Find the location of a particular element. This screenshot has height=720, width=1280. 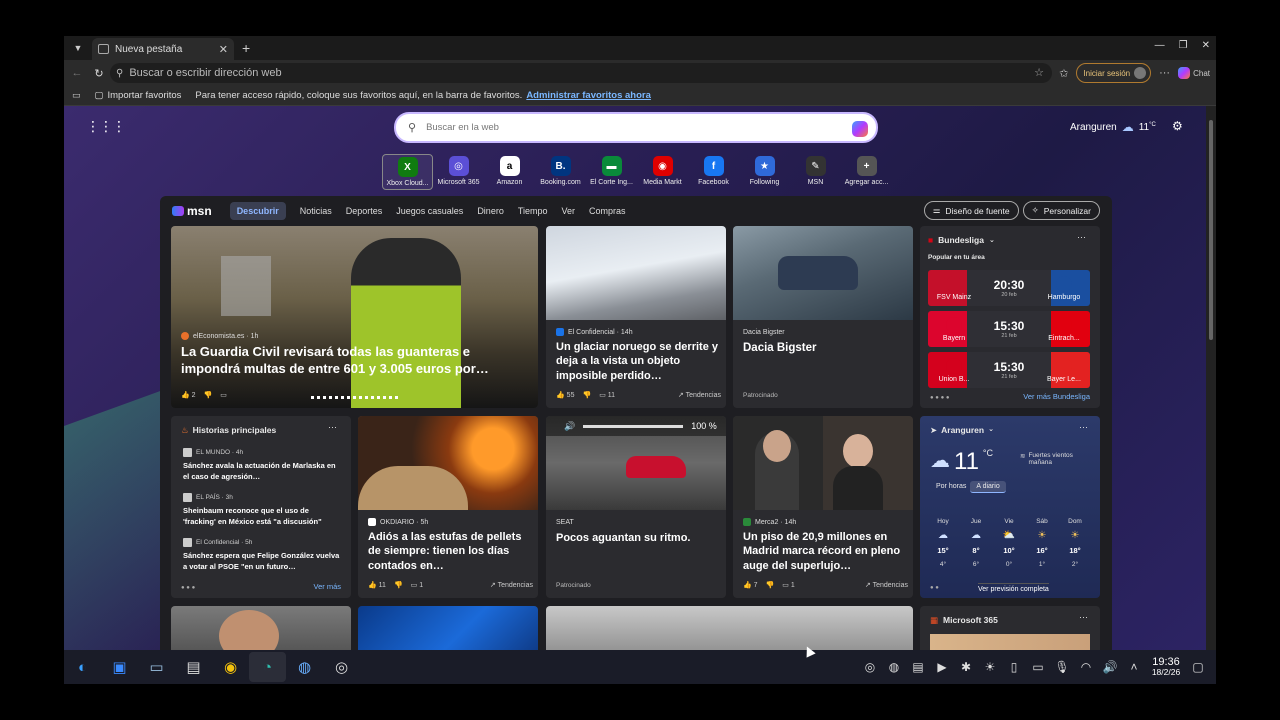

wind-alert: ≋ Fuertes vientos mañana is located at coordinates (1056, 459).